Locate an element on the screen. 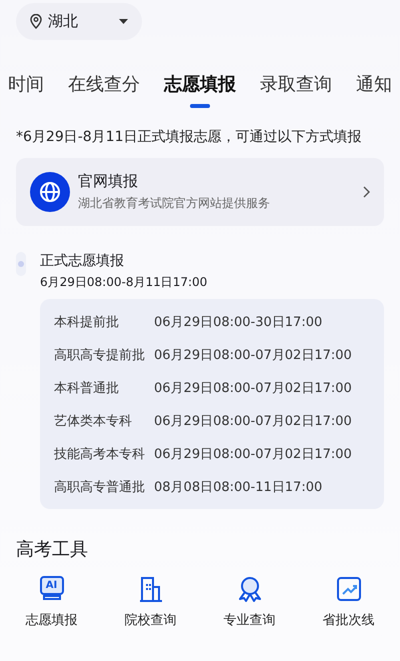  timeline-period: 6月29日08:00-8月11日17:00 is located at coordinates (124, 282).